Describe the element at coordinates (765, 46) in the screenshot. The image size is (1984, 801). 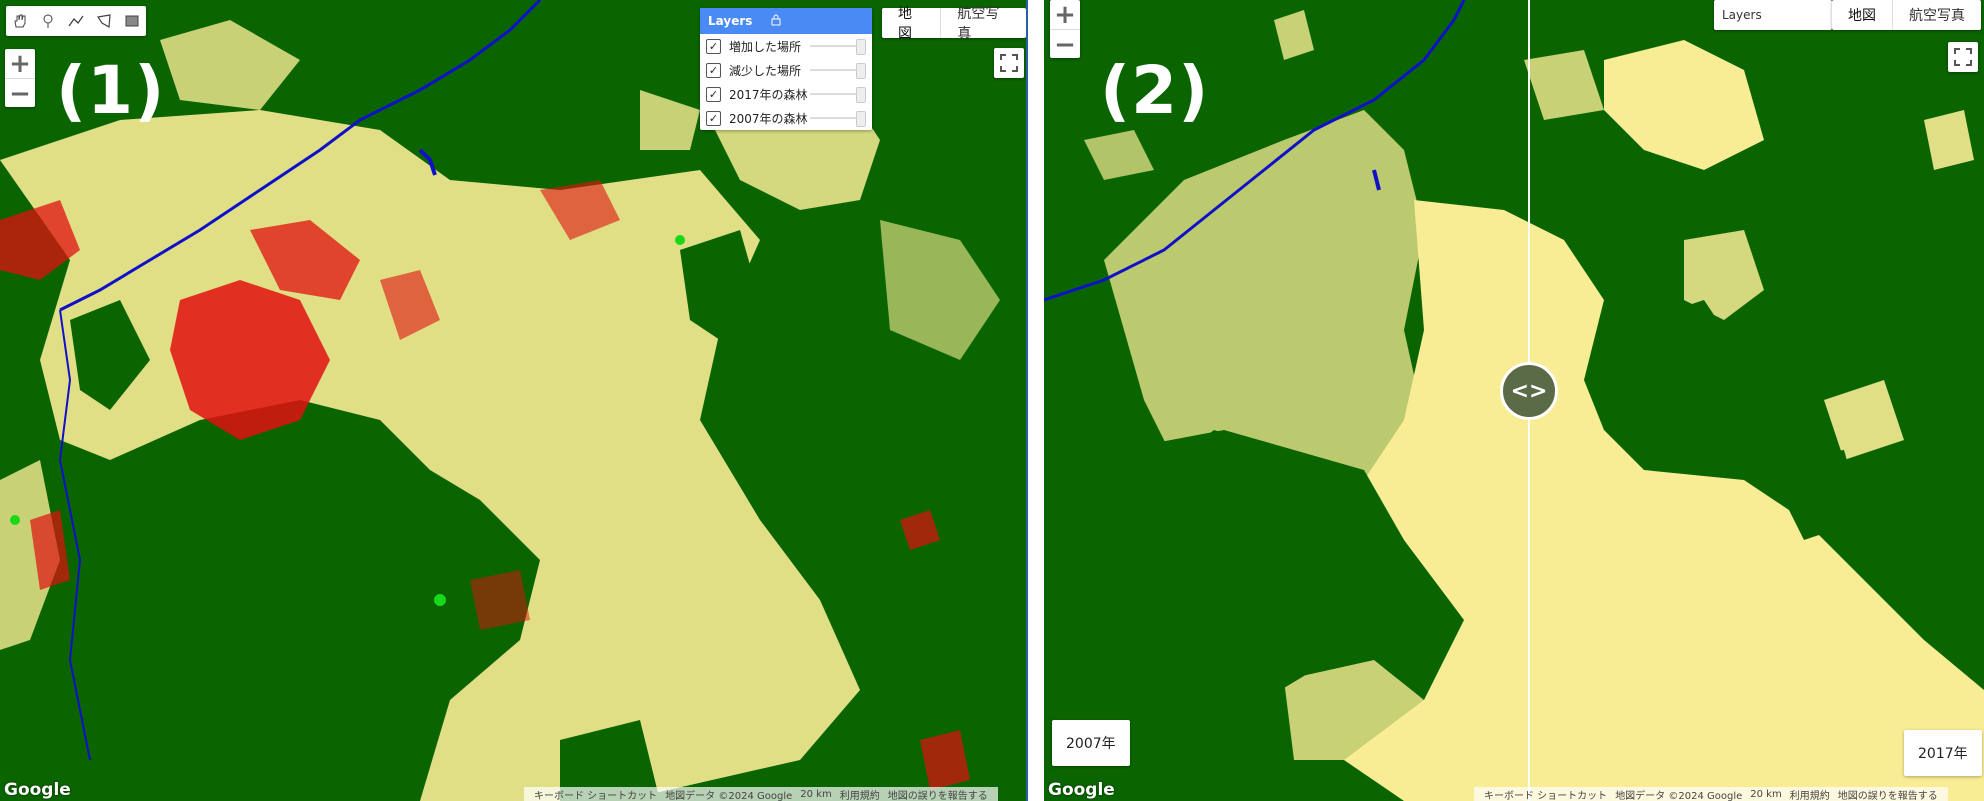
I see `layer-label: 増加した場所` at that location.